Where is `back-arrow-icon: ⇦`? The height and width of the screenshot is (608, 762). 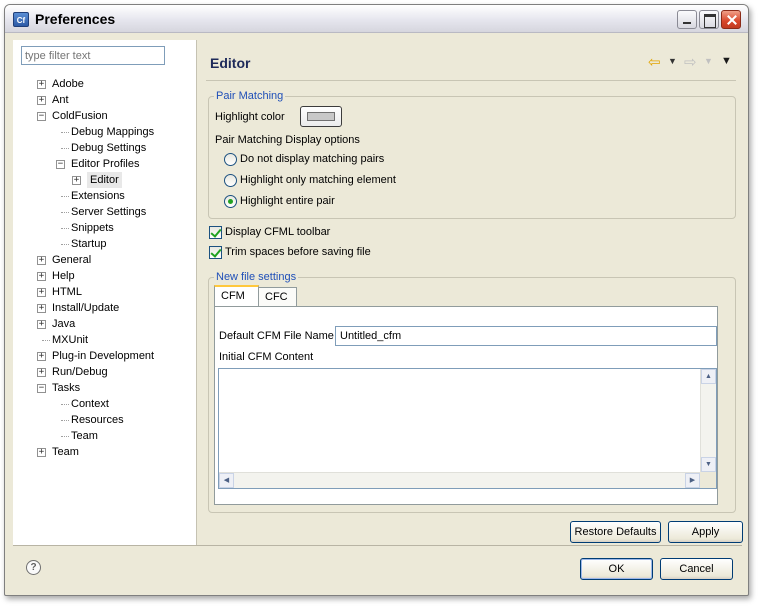
back-arrow-icon: ⇦ is located at coordinates (654, 62).